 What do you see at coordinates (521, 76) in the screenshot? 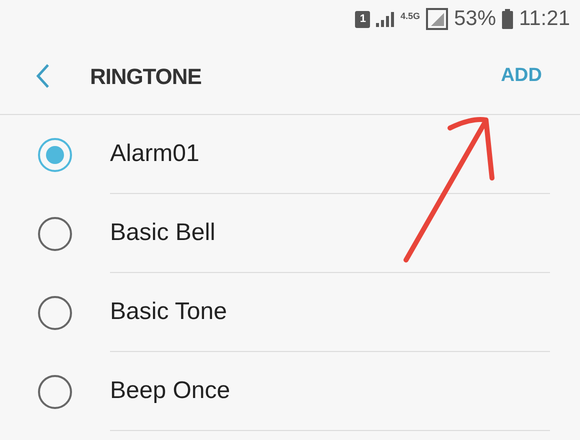
I see `add-button: ADD` at bounding box center [521, 76].